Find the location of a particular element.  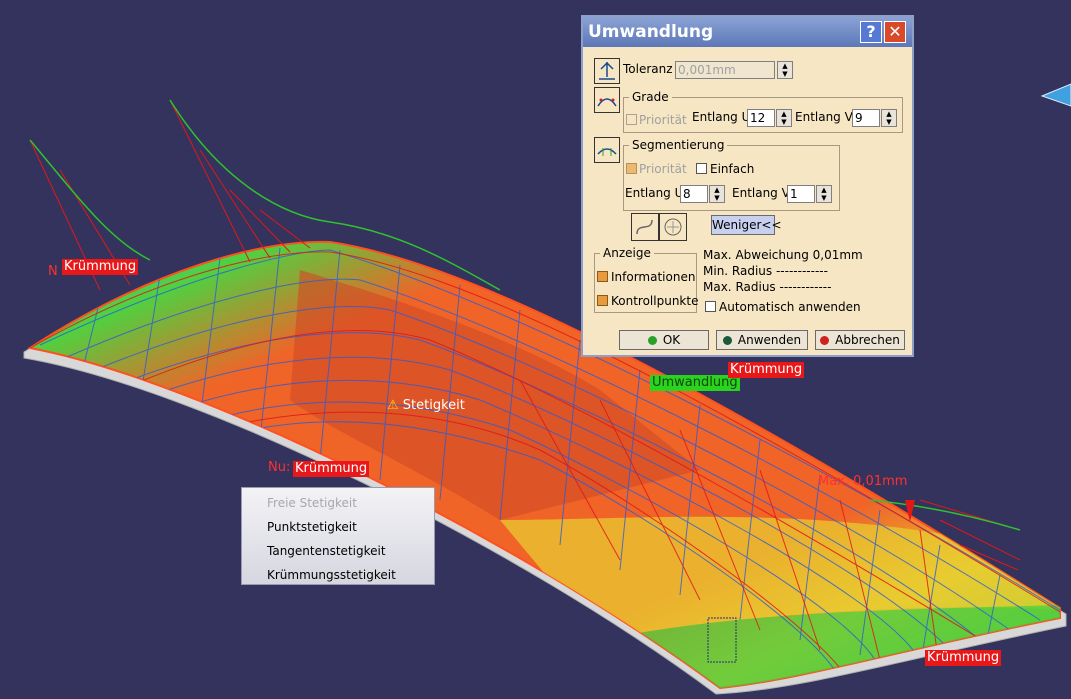

stetigkeit-text: Stetigkeit is located at coordinates (433, 405).